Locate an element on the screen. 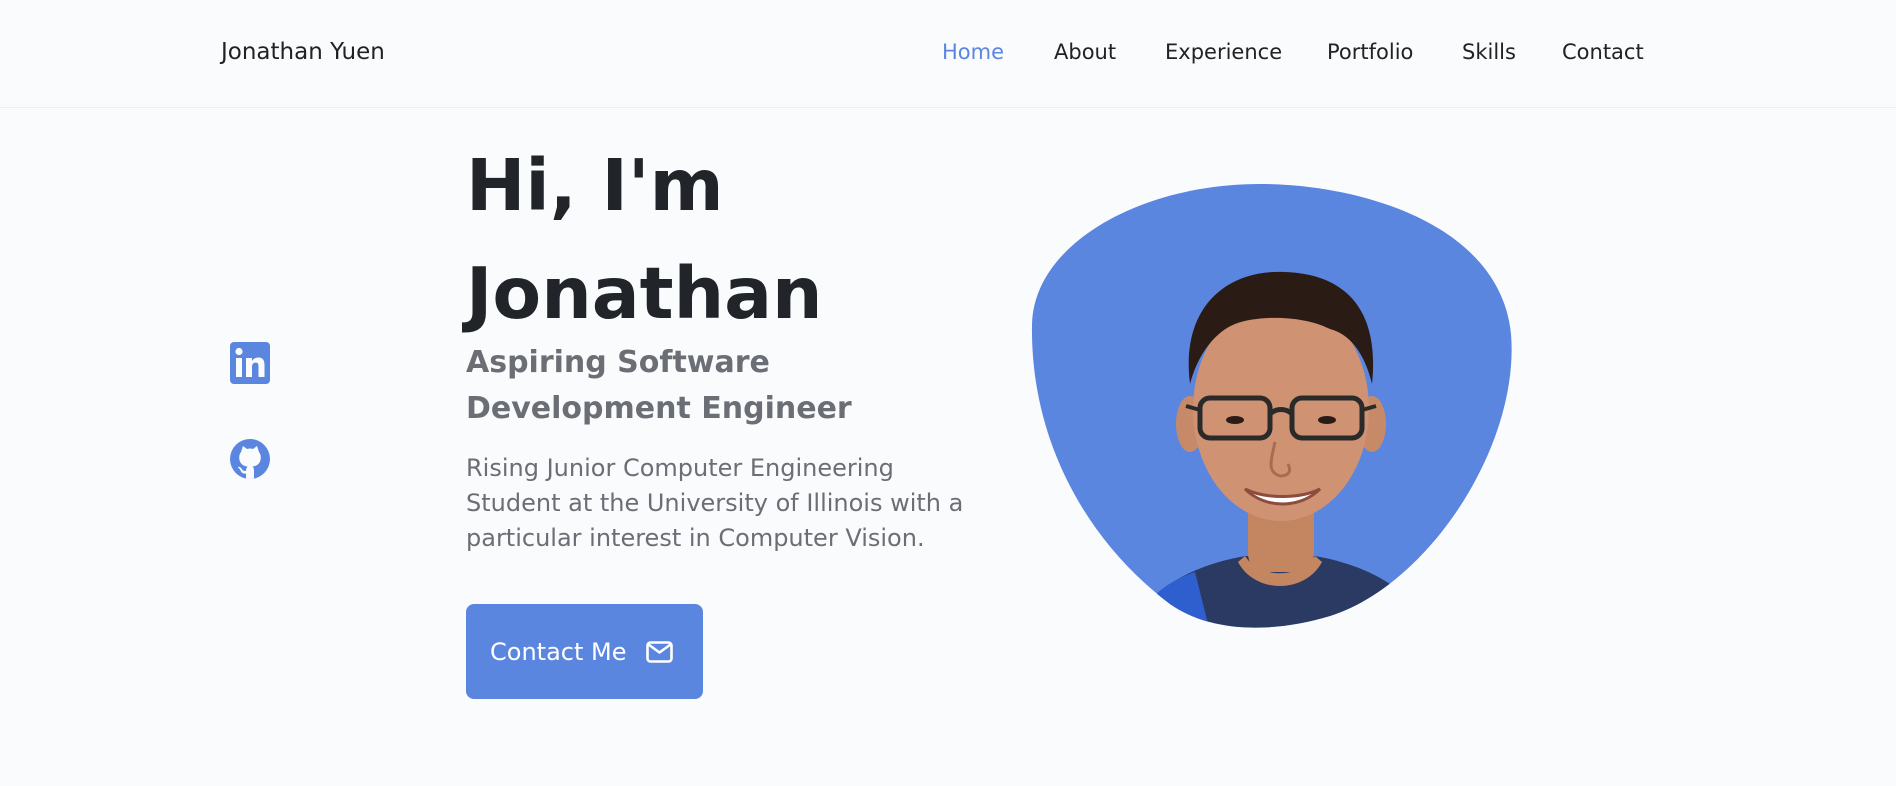 The width and height of the screenshot is (1896, 786). nav-item-about: About is located at coordinates (1085, 52).